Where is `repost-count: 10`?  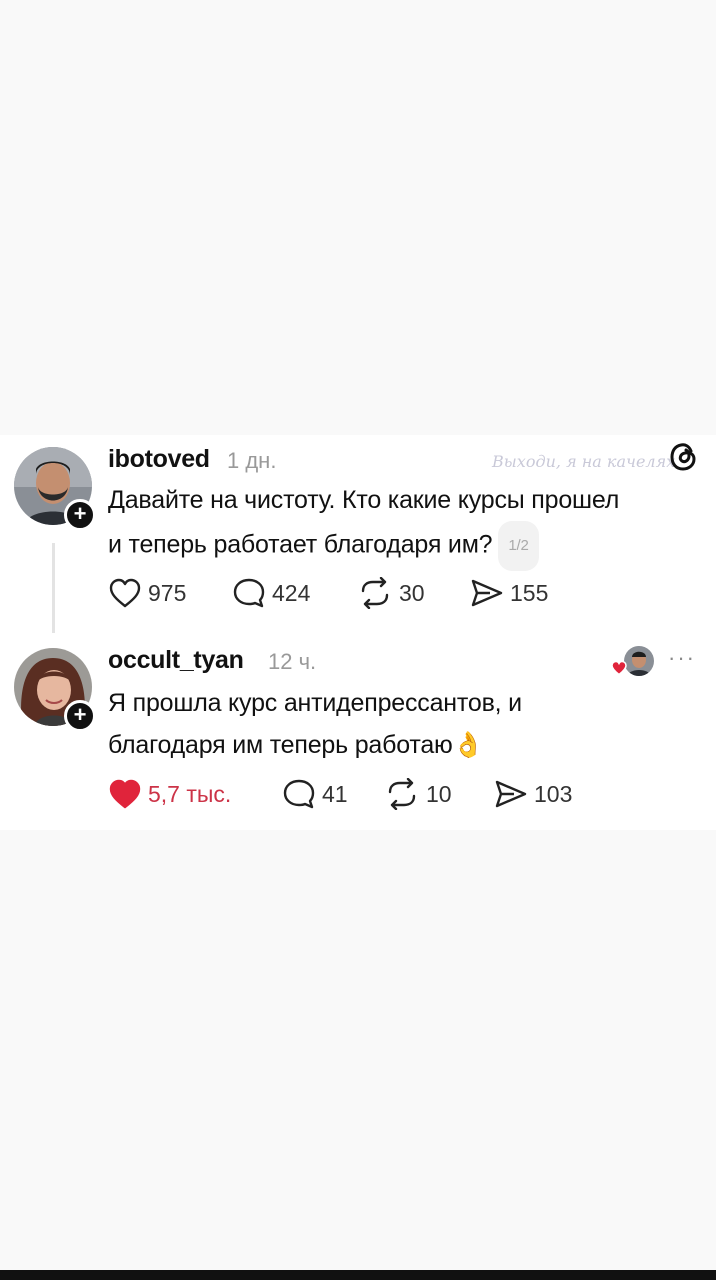
repost-count: 10 is located at coordinates (439, 793).